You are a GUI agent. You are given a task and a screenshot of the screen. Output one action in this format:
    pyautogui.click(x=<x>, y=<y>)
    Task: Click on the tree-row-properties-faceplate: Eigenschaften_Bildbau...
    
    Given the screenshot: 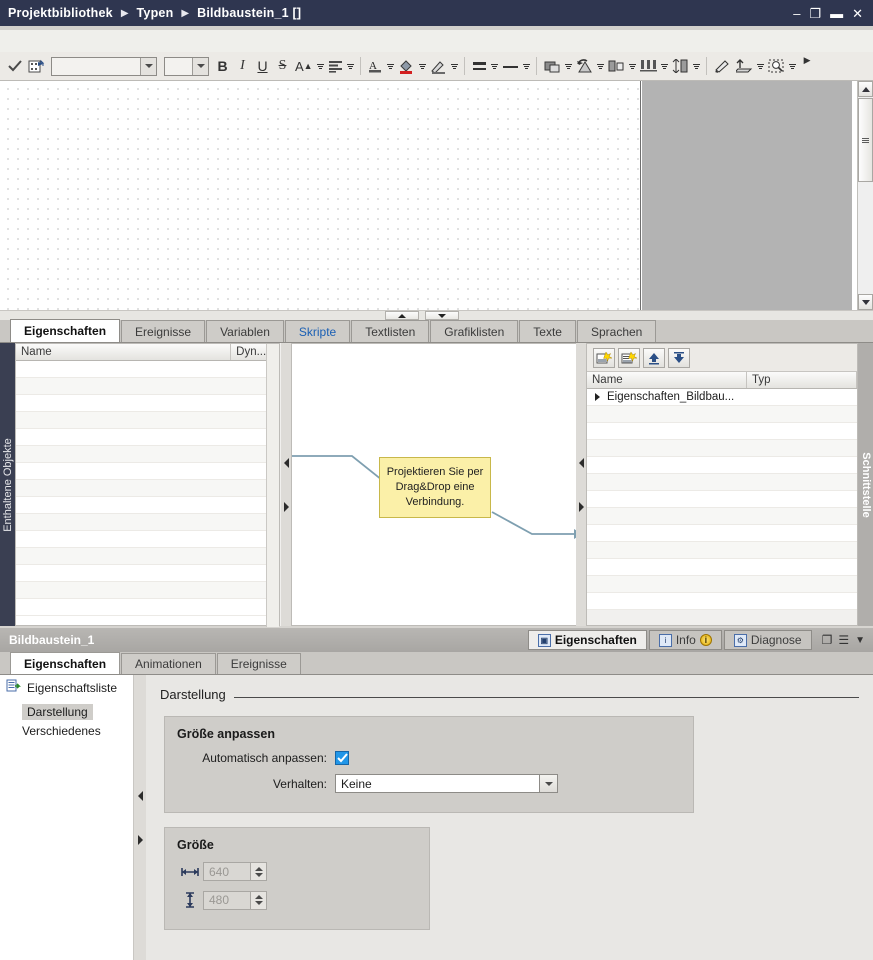 What is the action you would take?
    pyautogui.click(x=722, y=397)
    